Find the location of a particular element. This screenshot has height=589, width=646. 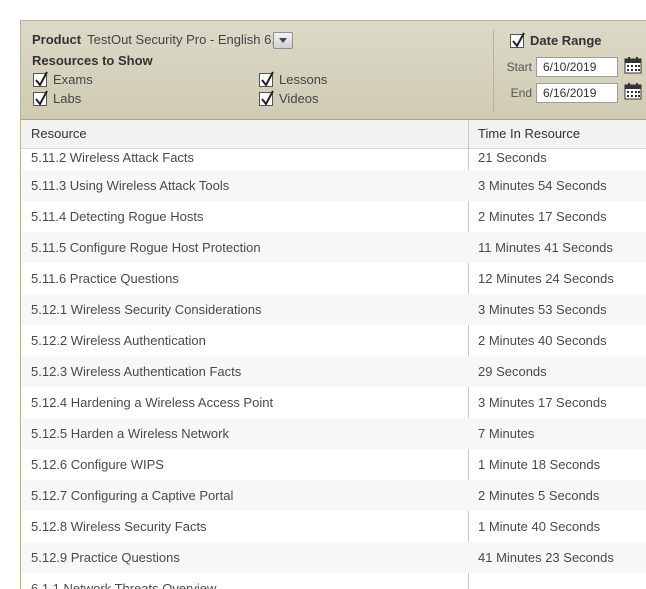

start-date-input is located at coordinates (577, 66).